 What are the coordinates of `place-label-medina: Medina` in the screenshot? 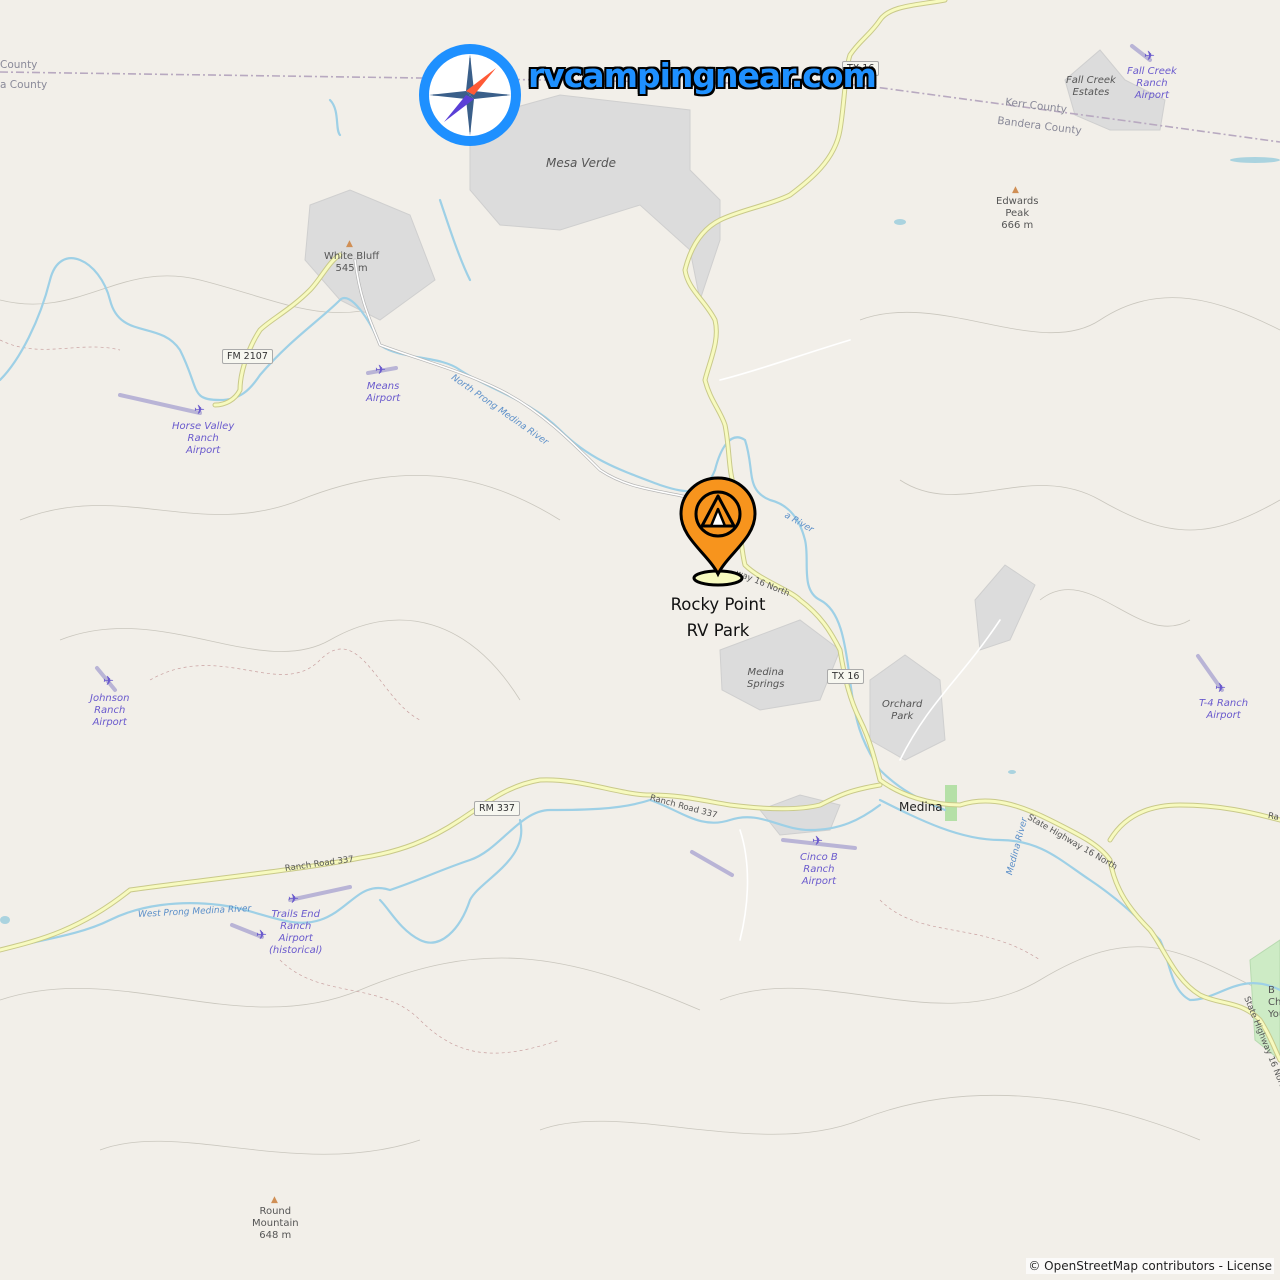 It's located at (921, 807).